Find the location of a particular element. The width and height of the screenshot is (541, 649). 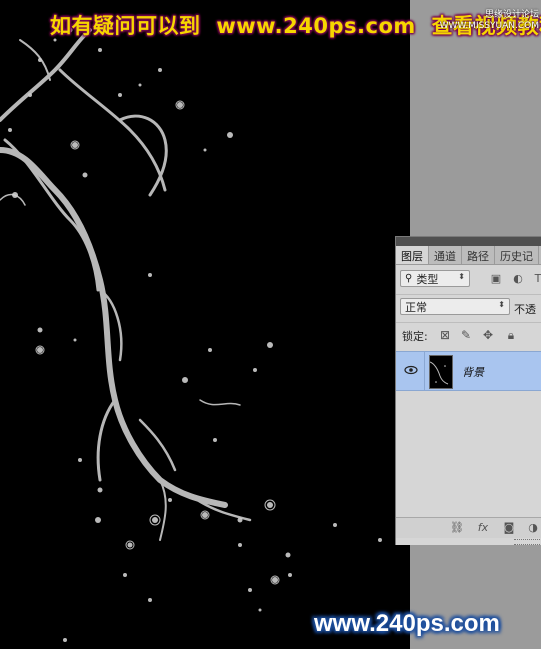

layer-row-background: 背景 is located at coordinates (468, 371).